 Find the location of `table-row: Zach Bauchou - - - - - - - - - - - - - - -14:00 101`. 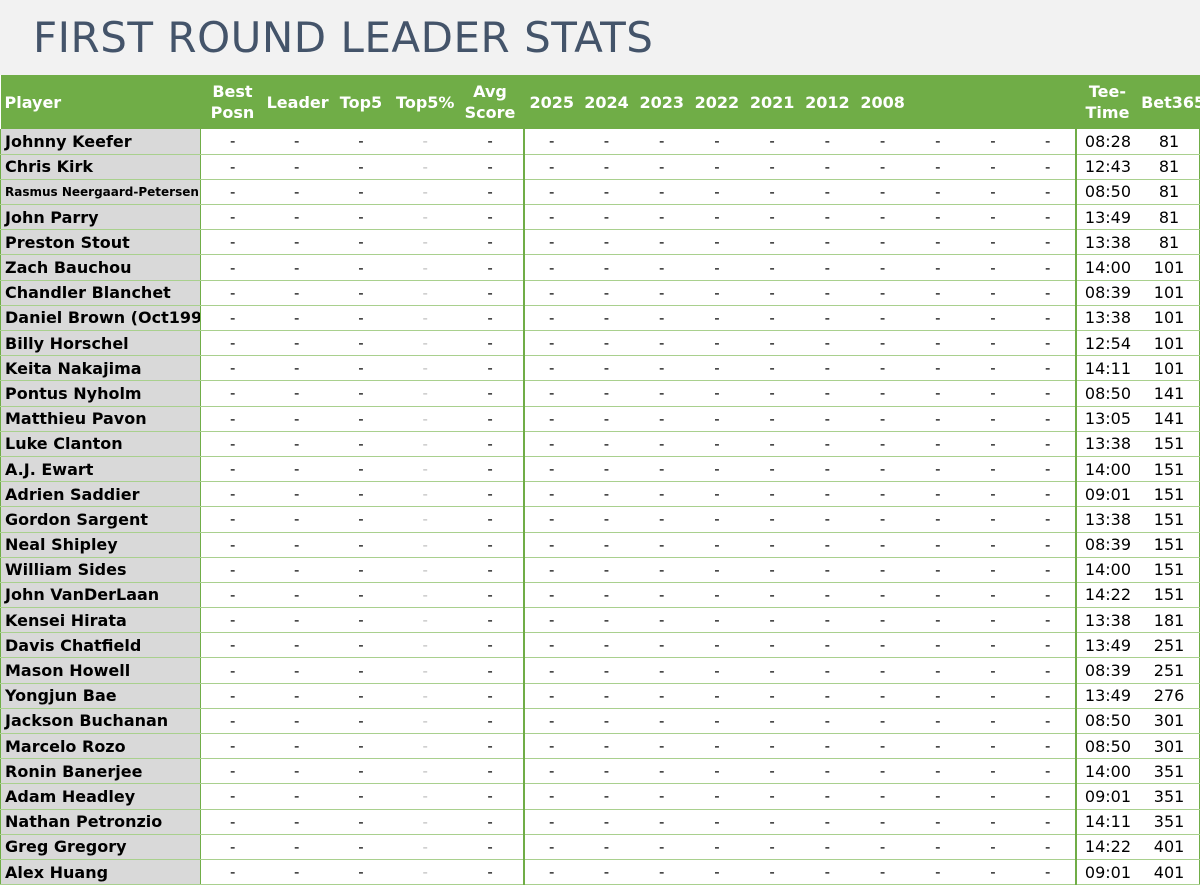

table-row: Zach Bauchou - - - - - - - - - - - - - - -14:00 101 is located at coordinates (600, 267).